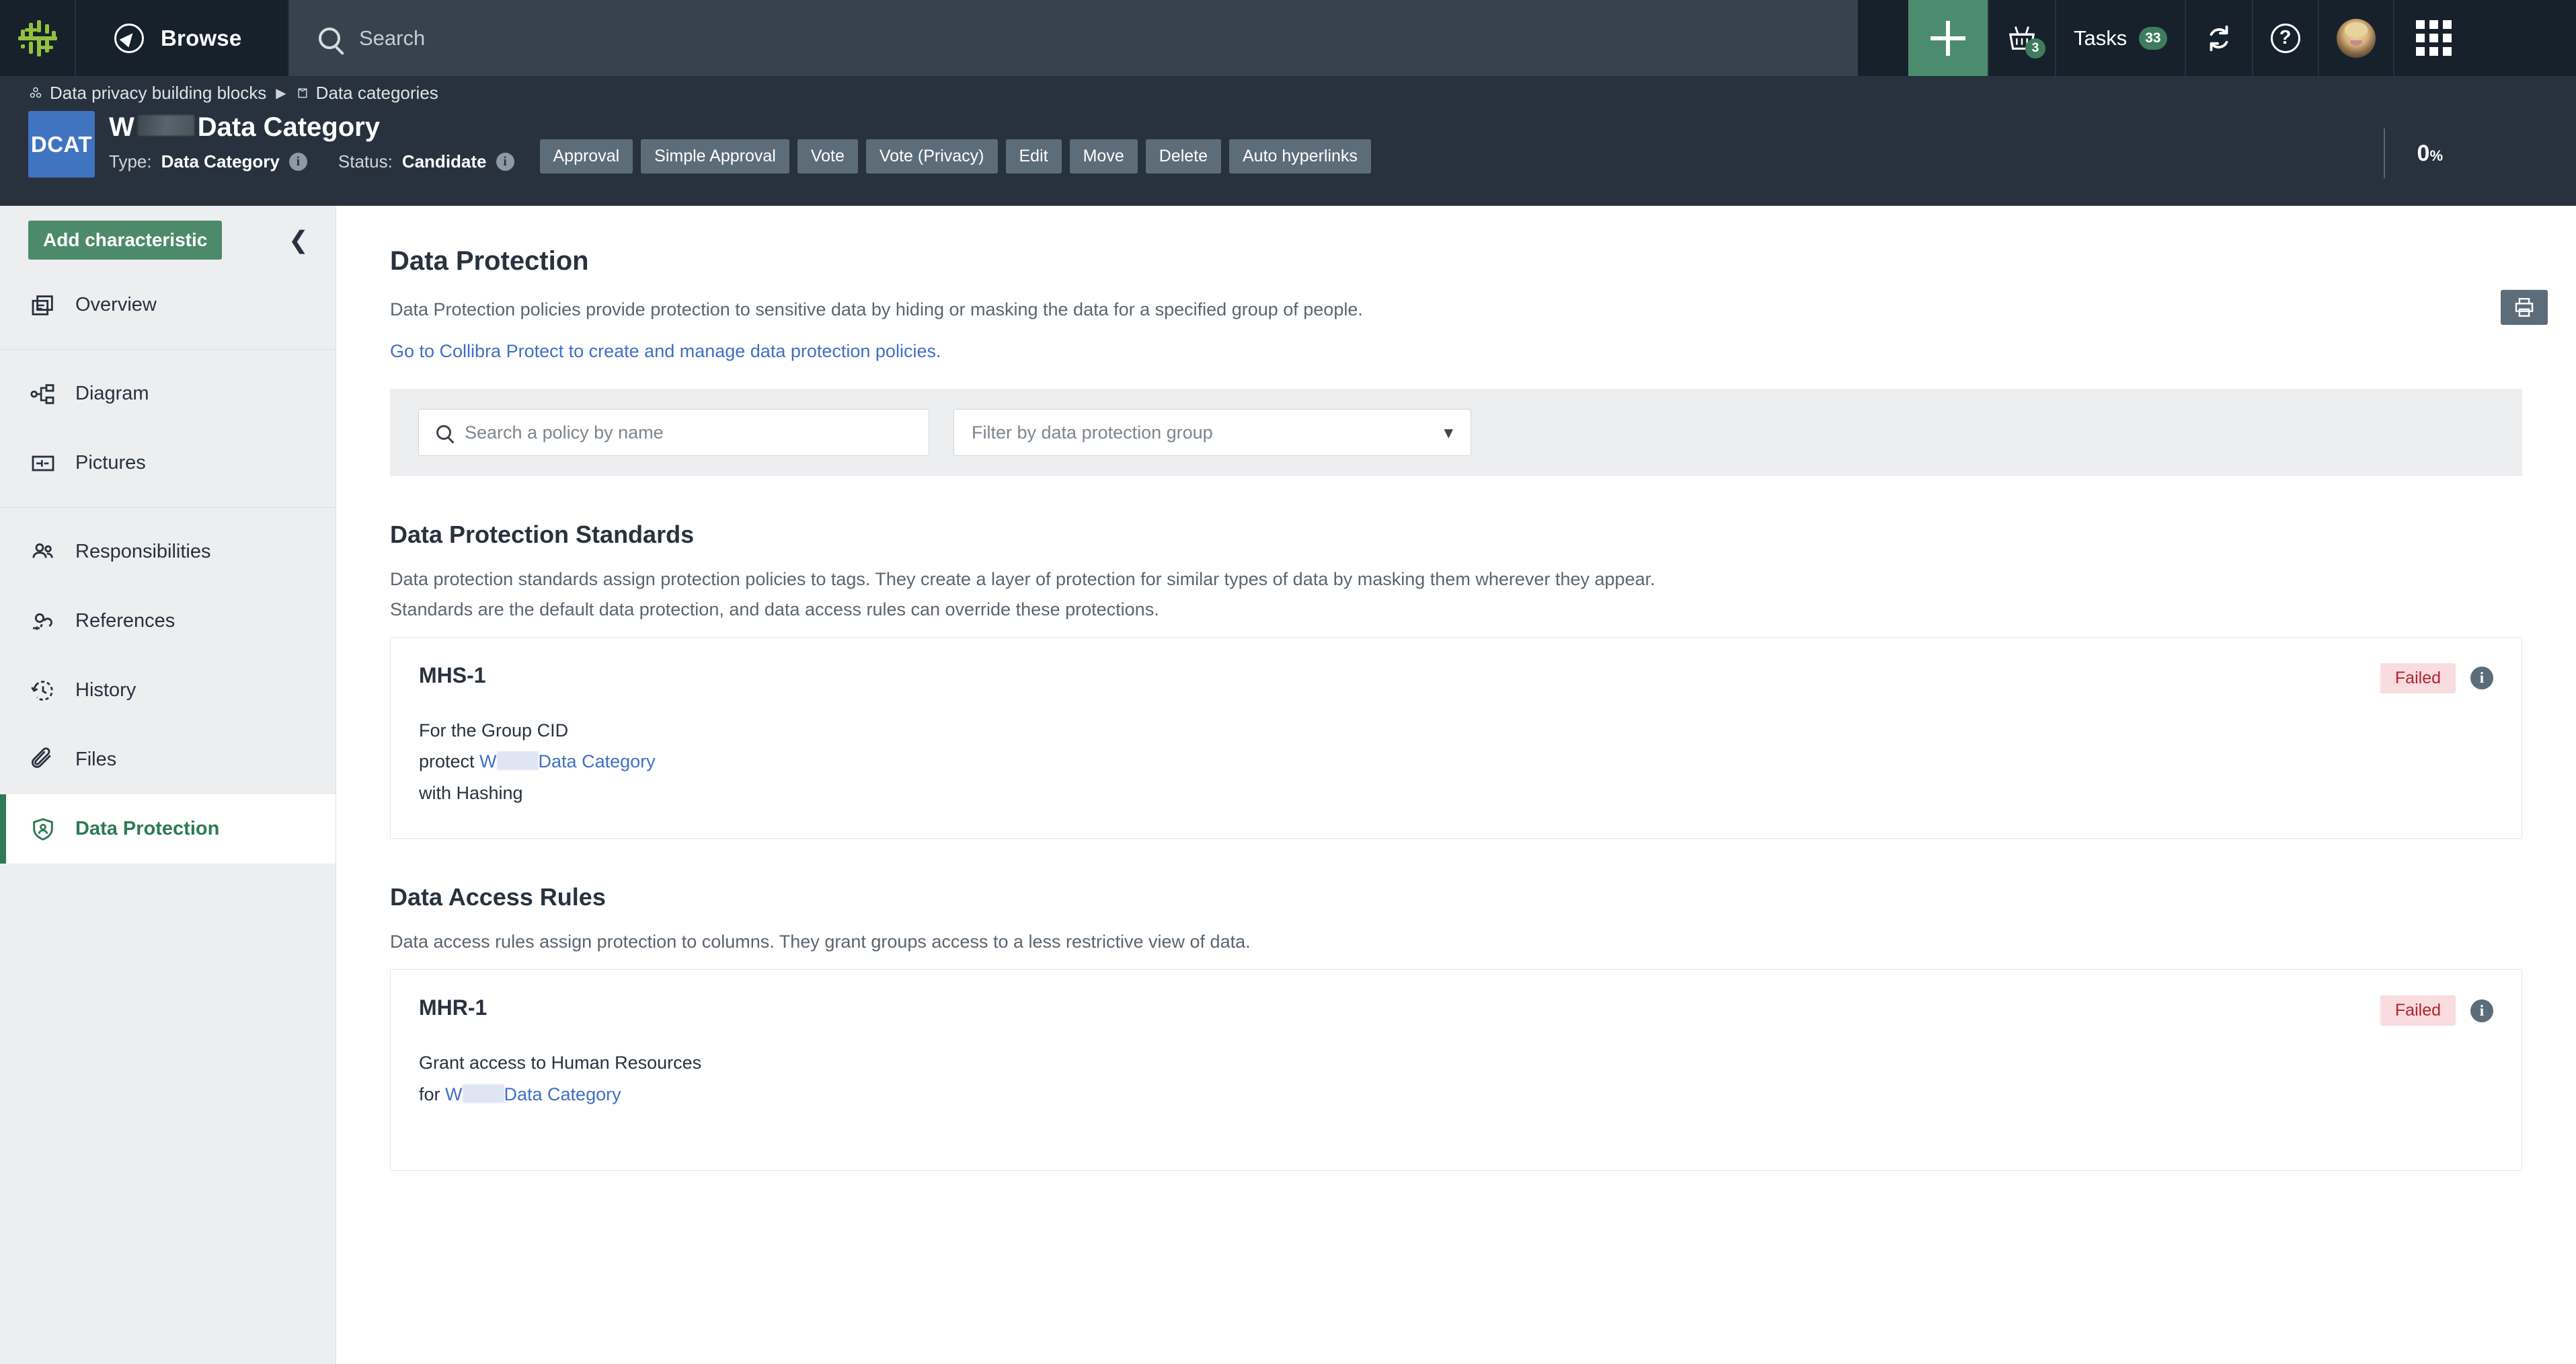 This screenshot has height=1364, width=2576. I want to click on sidebar-item-label-responsibilities: Responsibilities, so click(143, 551).